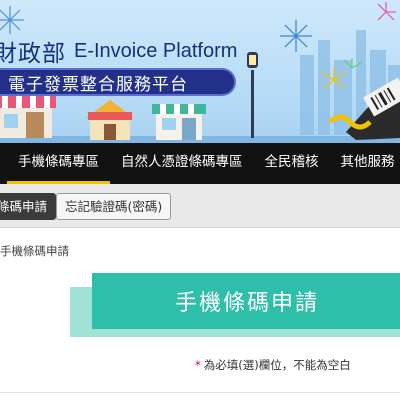  I want to click on street-lamp-icon, so click(252, 95).